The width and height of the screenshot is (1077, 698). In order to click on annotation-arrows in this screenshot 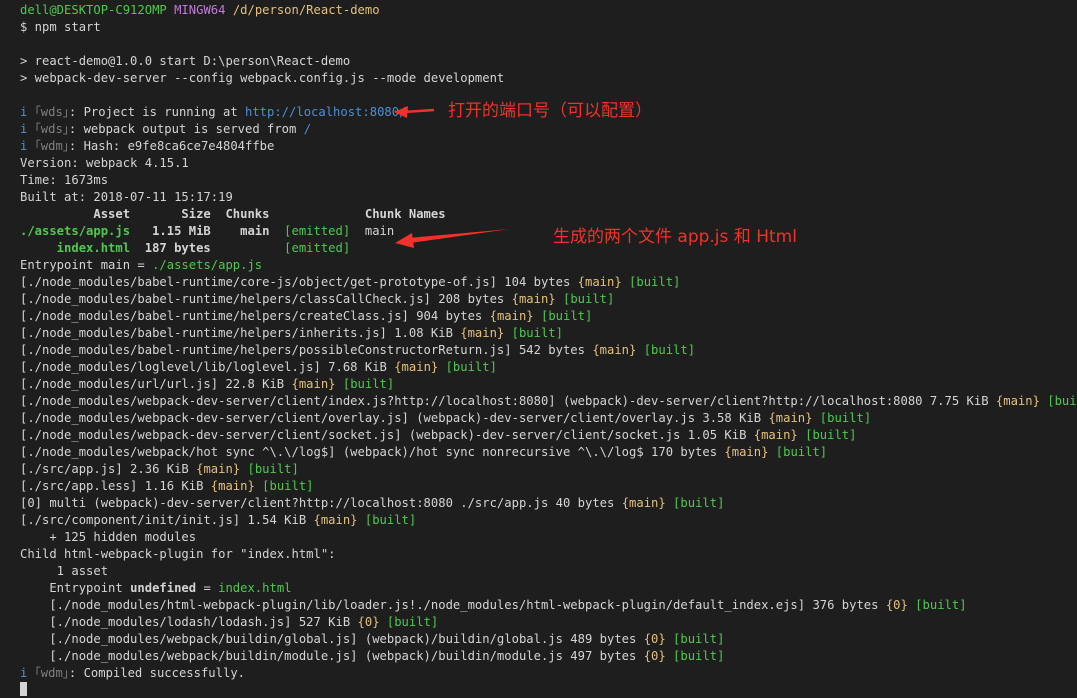, I will do `click(452, 177)`.